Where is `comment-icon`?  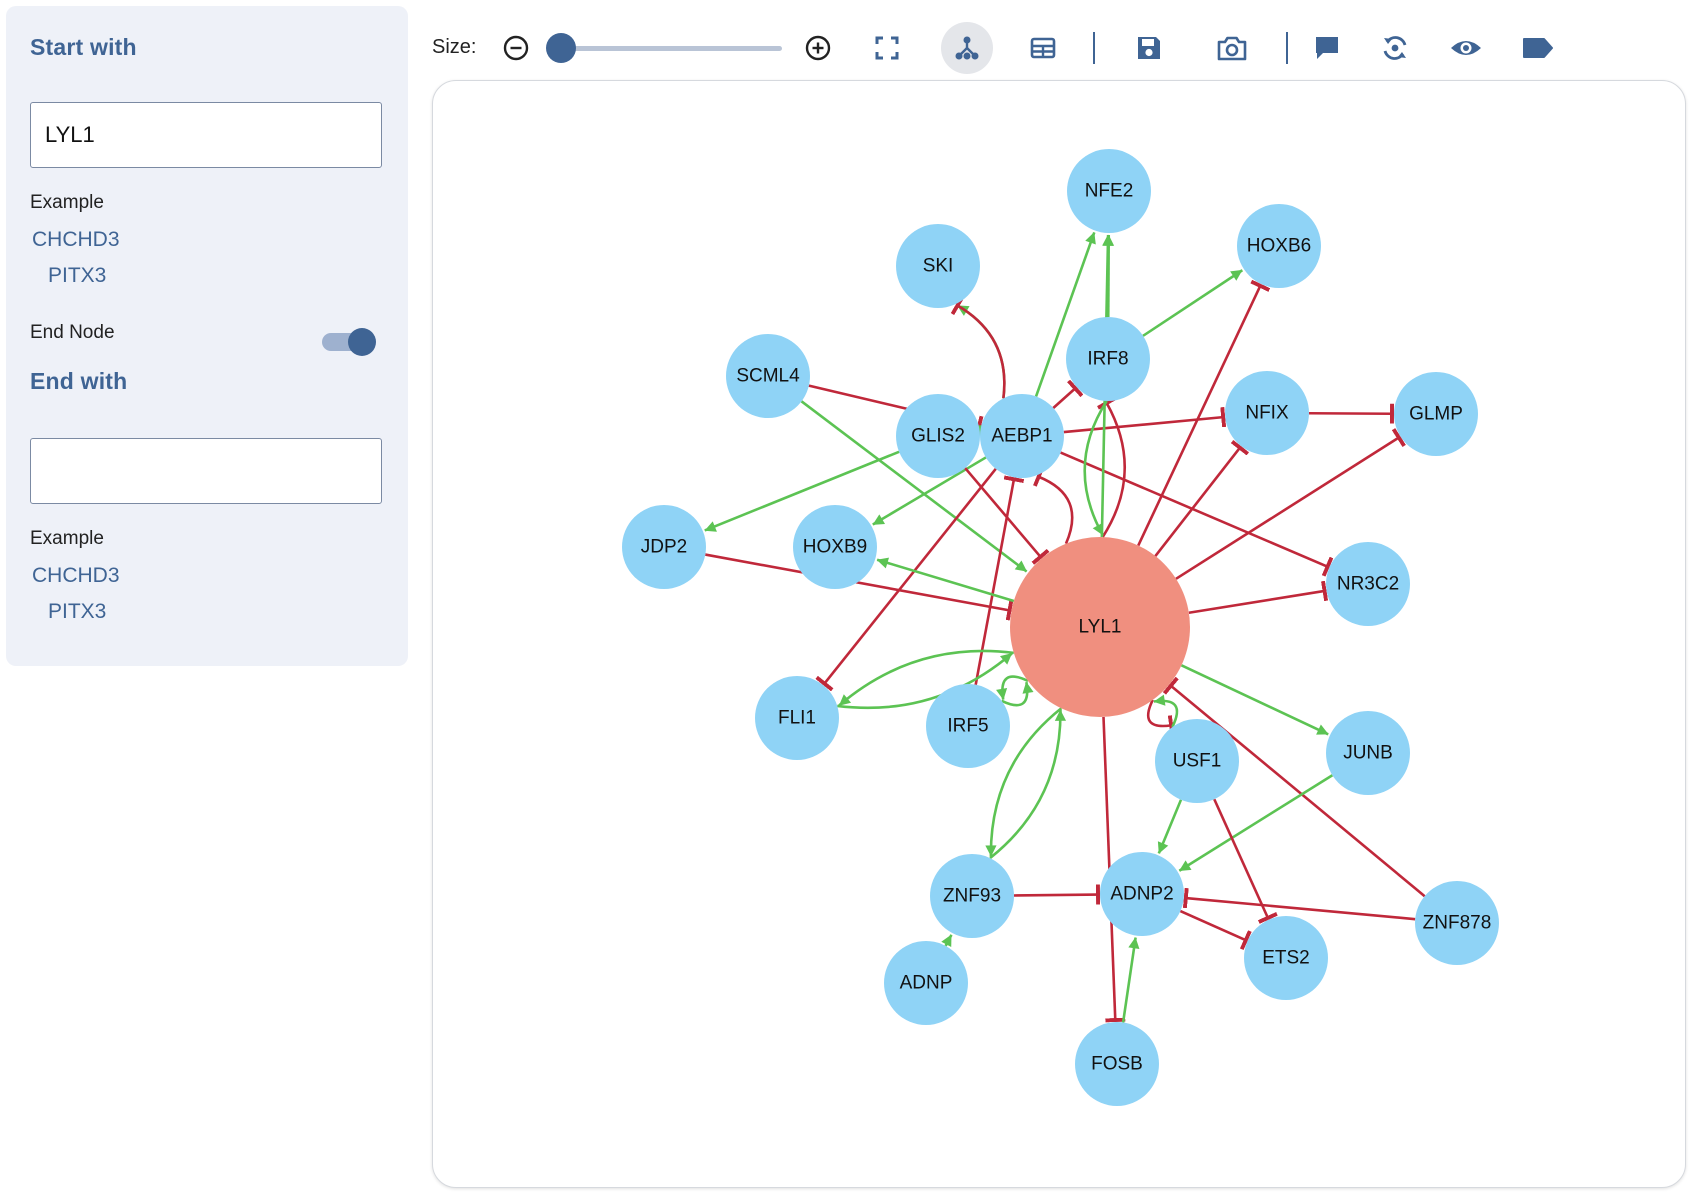
comment-icon is located at coordinates (1327, 48).